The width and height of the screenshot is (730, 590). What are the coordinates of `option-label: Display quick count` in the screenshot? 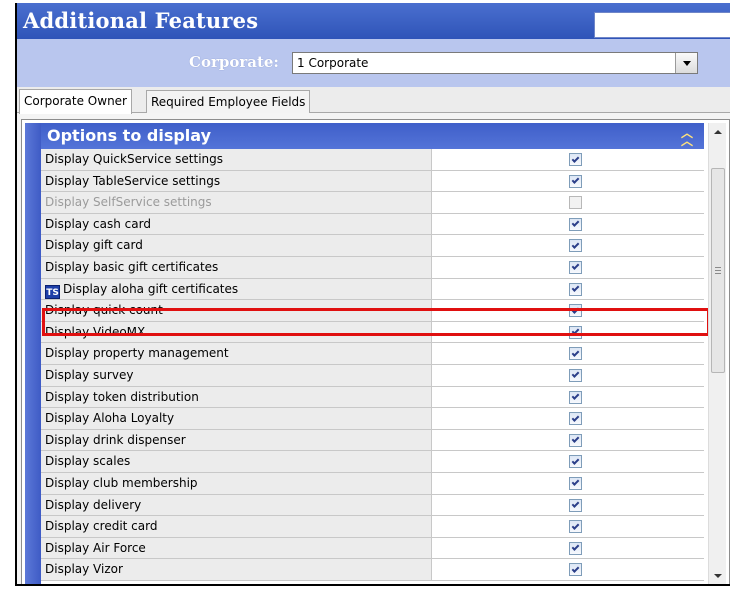 It's located at (104, 310).